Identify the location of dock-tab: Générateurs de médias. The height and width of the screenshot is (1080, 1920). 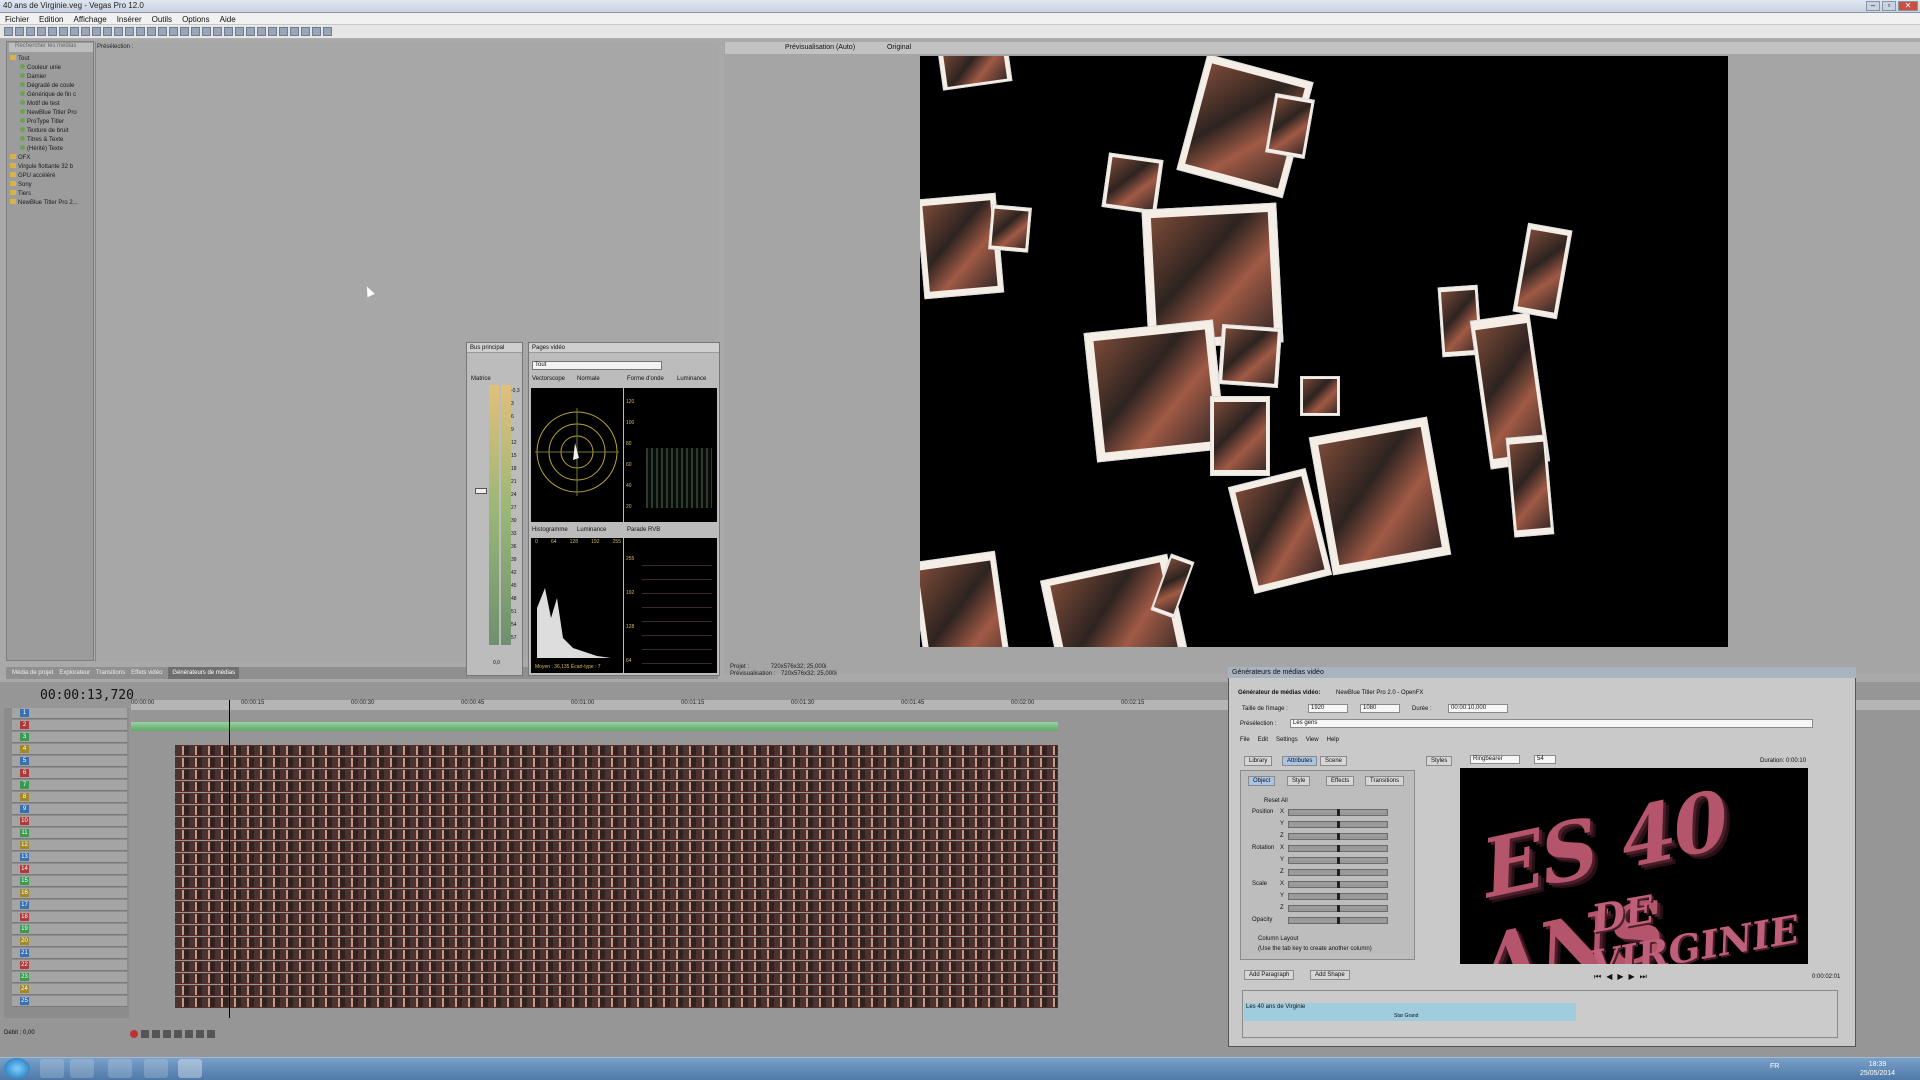
(204, 673).